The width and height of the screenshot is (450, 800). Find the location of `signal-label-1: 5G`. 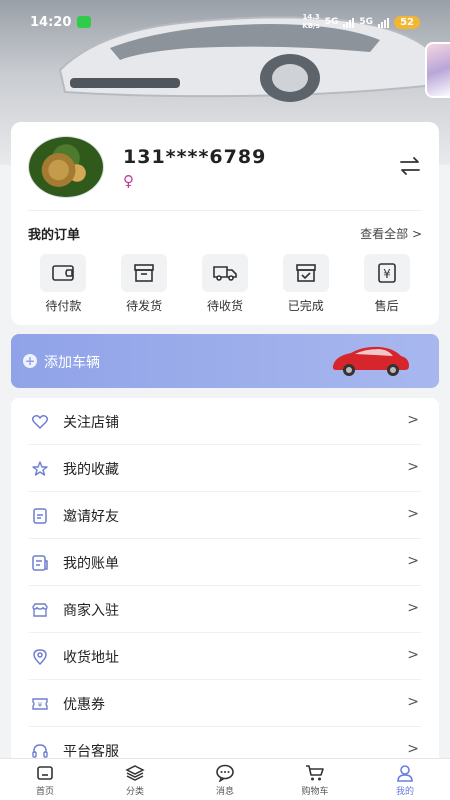

signal-label-1: 5G is located at coordinates (331, 22).